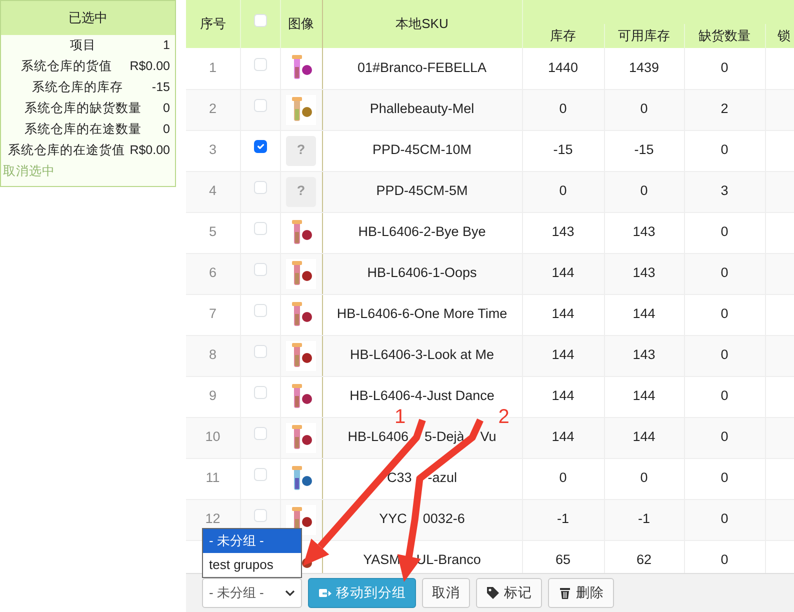  Describe the element at coordinates (213, 478) in the screenshot. I see `row-number: 11` at that location.